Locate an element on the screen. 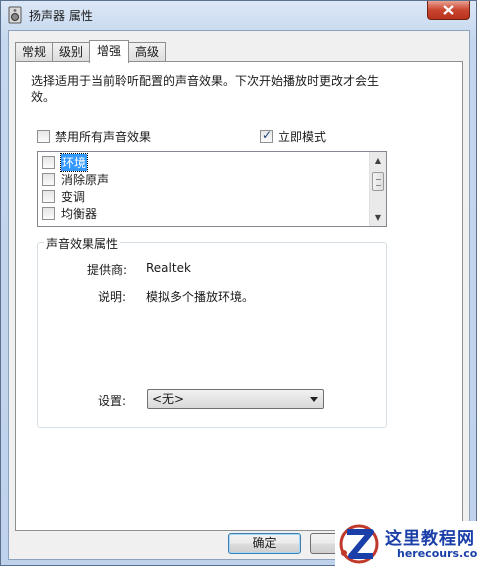 This screenshot has width=477, height=566. disable-all-effects-checkbox: 禁用所有声音效果 is located at coordinates (94, 136).